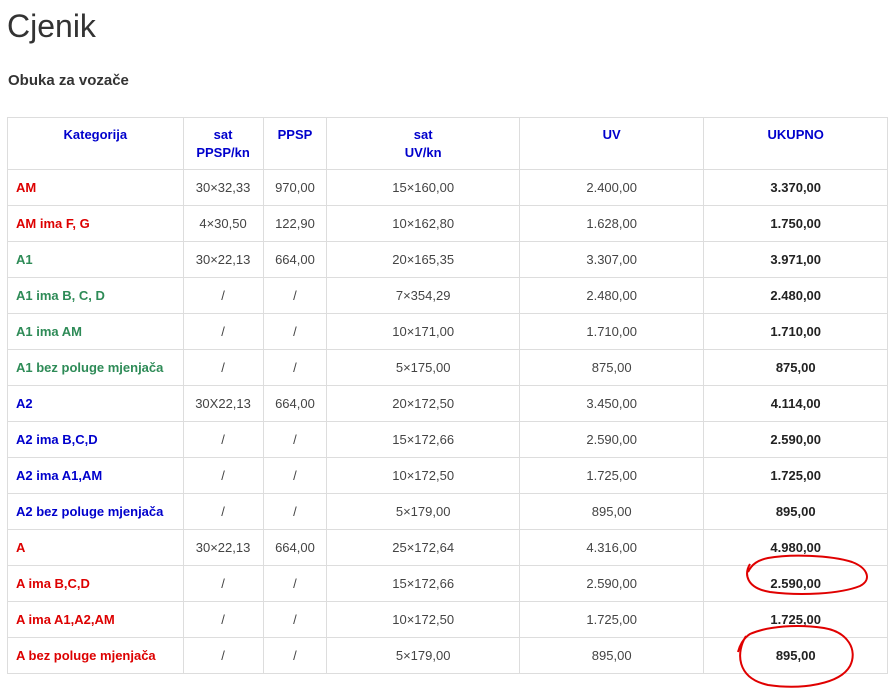  Describe the element at coordinates (795, 367) in the screenshot. I see `cell-ukupno: 875,00` at that location.